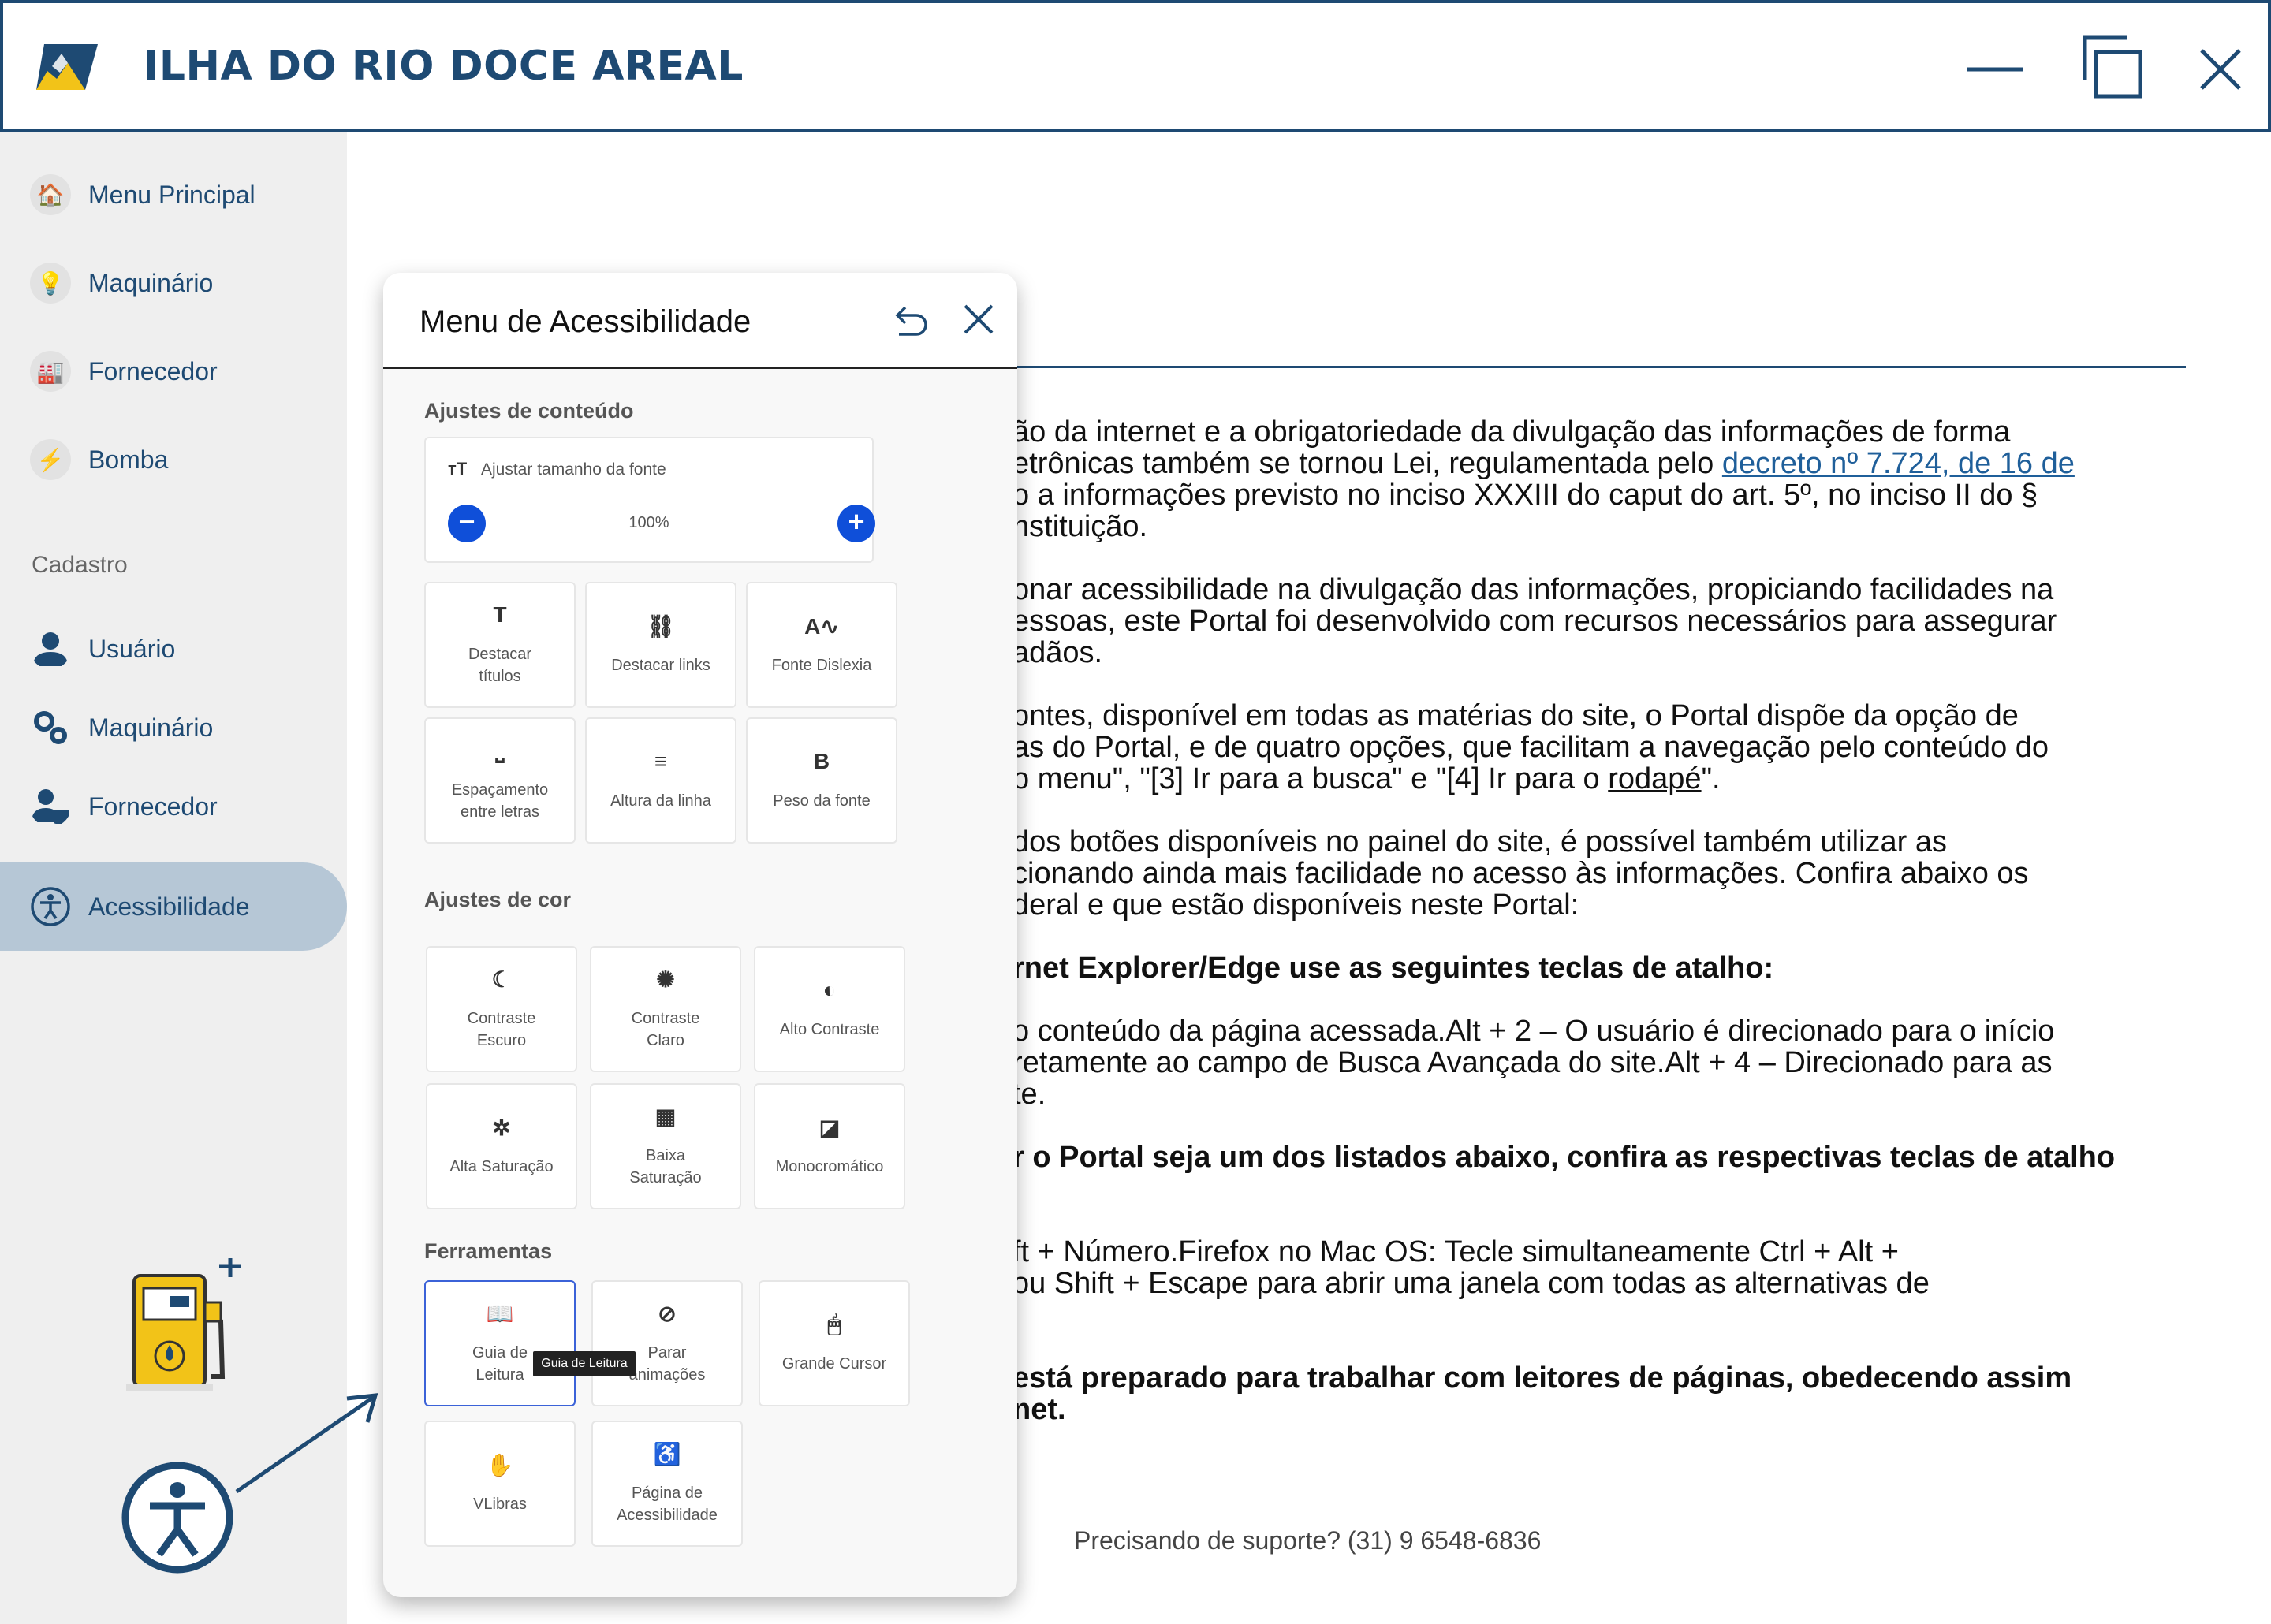  What do you see at coordinates (1080, 526) in the screenshot?
I see `text-line: nstituição.` at bounding box center [1080, 526].